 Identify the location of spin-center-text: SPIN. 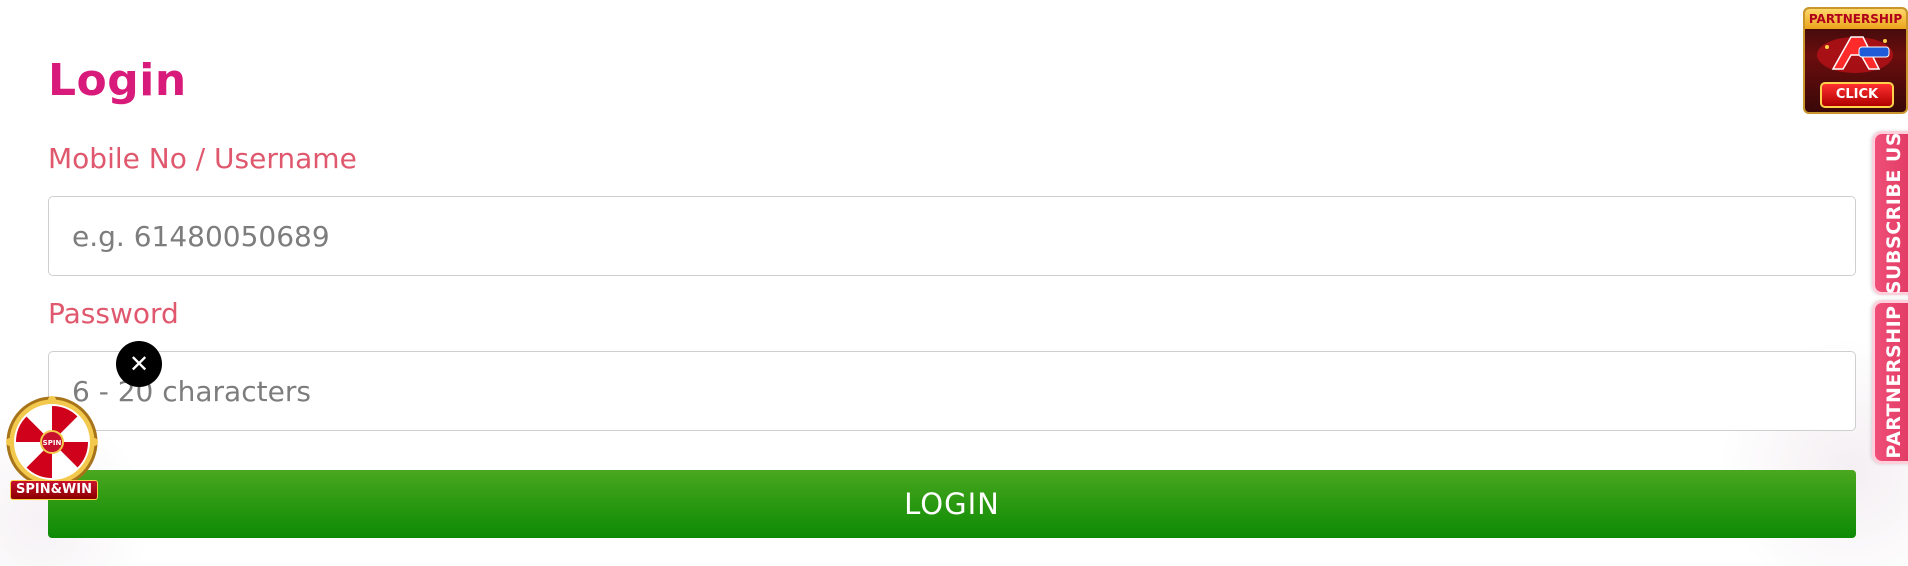
(52, 443).